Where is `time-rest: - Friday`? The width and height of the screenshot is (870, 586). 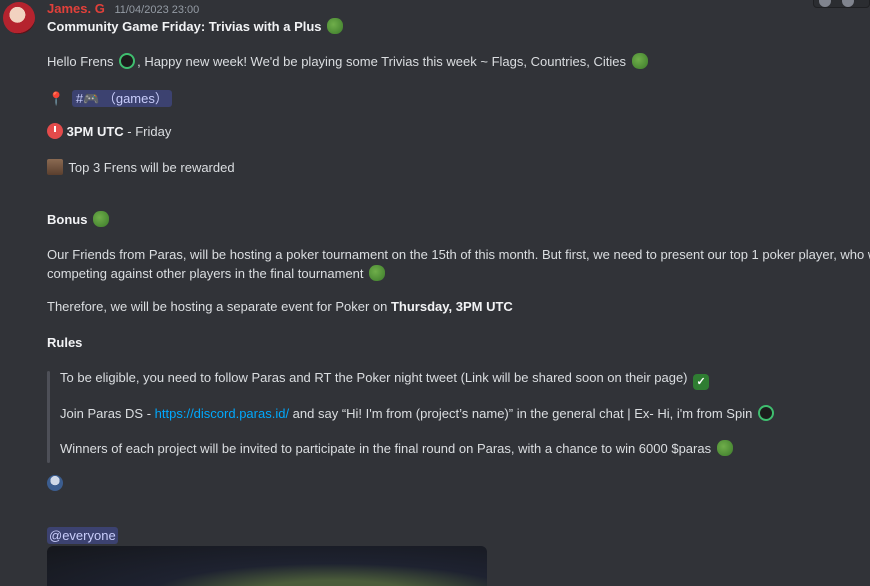 time-rest: - Friday is located at coordinates (147, 131).